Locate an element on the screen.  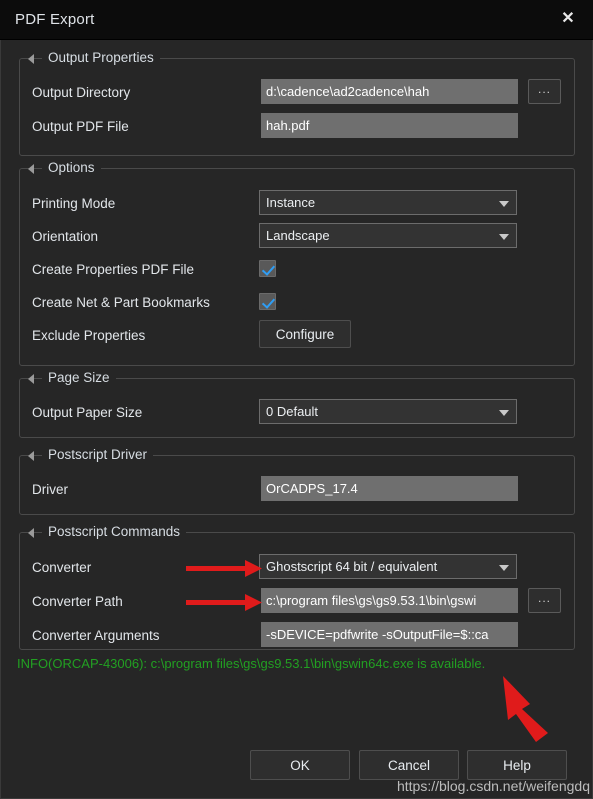
input-driver: OrCADPS_17.4 is located at coordinates (389, 488).